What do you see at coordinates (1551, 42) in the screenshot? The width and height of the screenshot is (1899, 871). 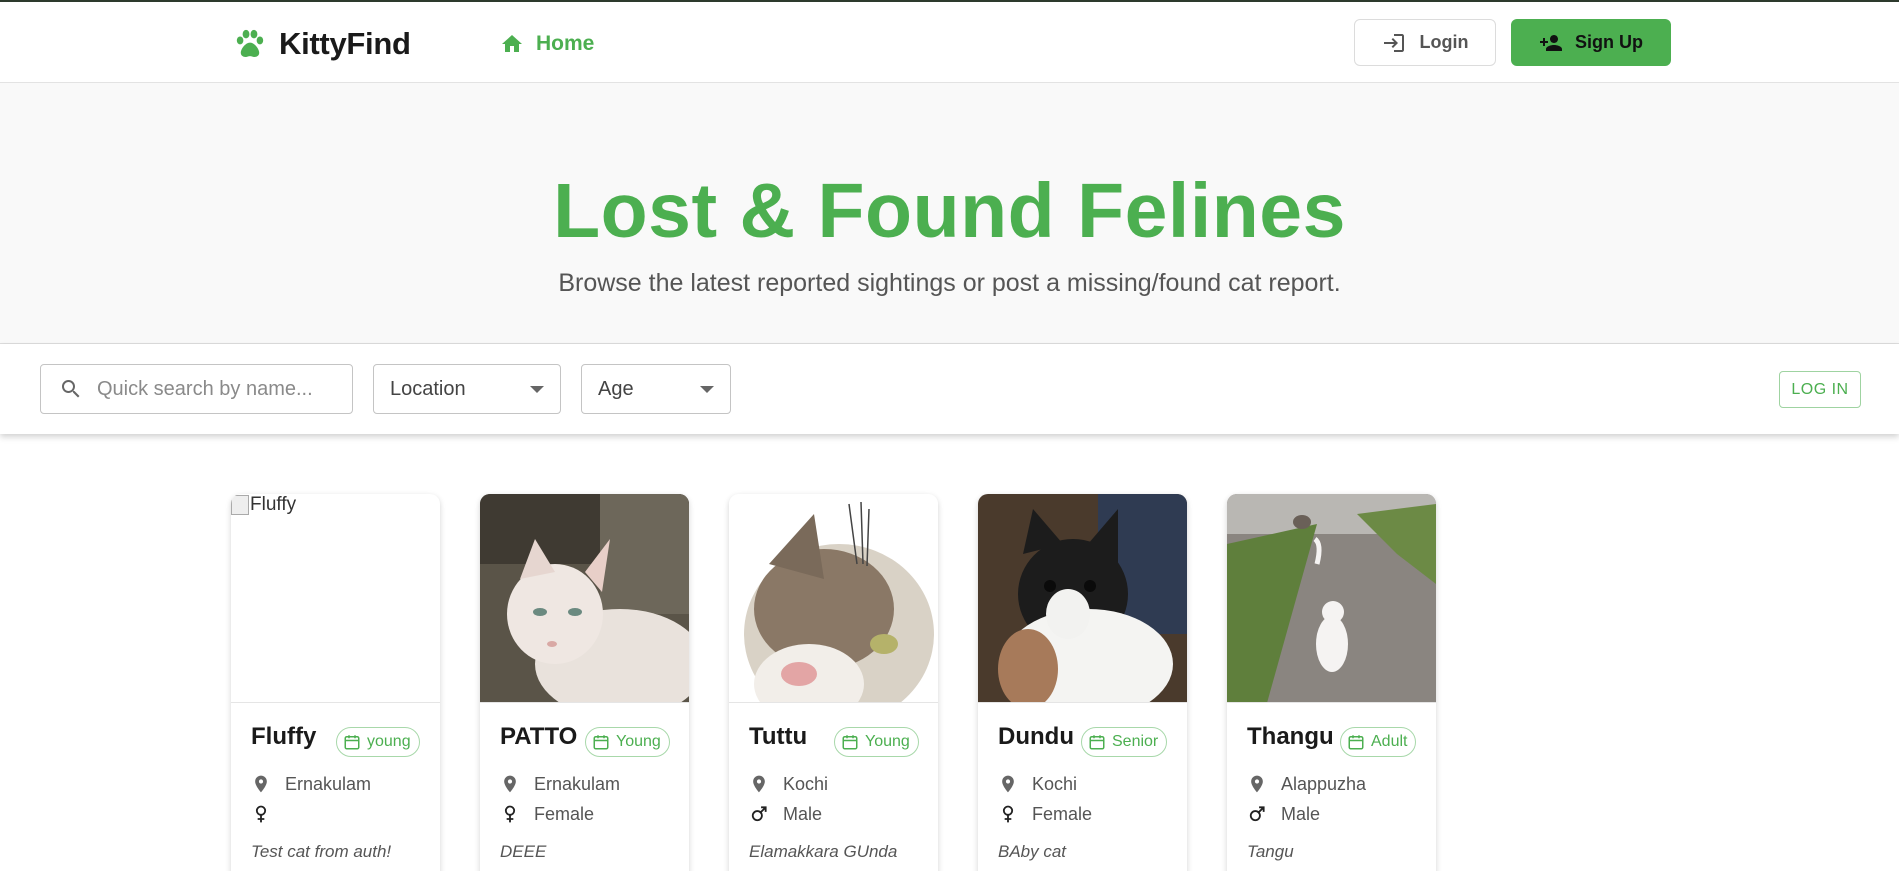 I see `add-person-icon` at bounding box center [1551, 42].